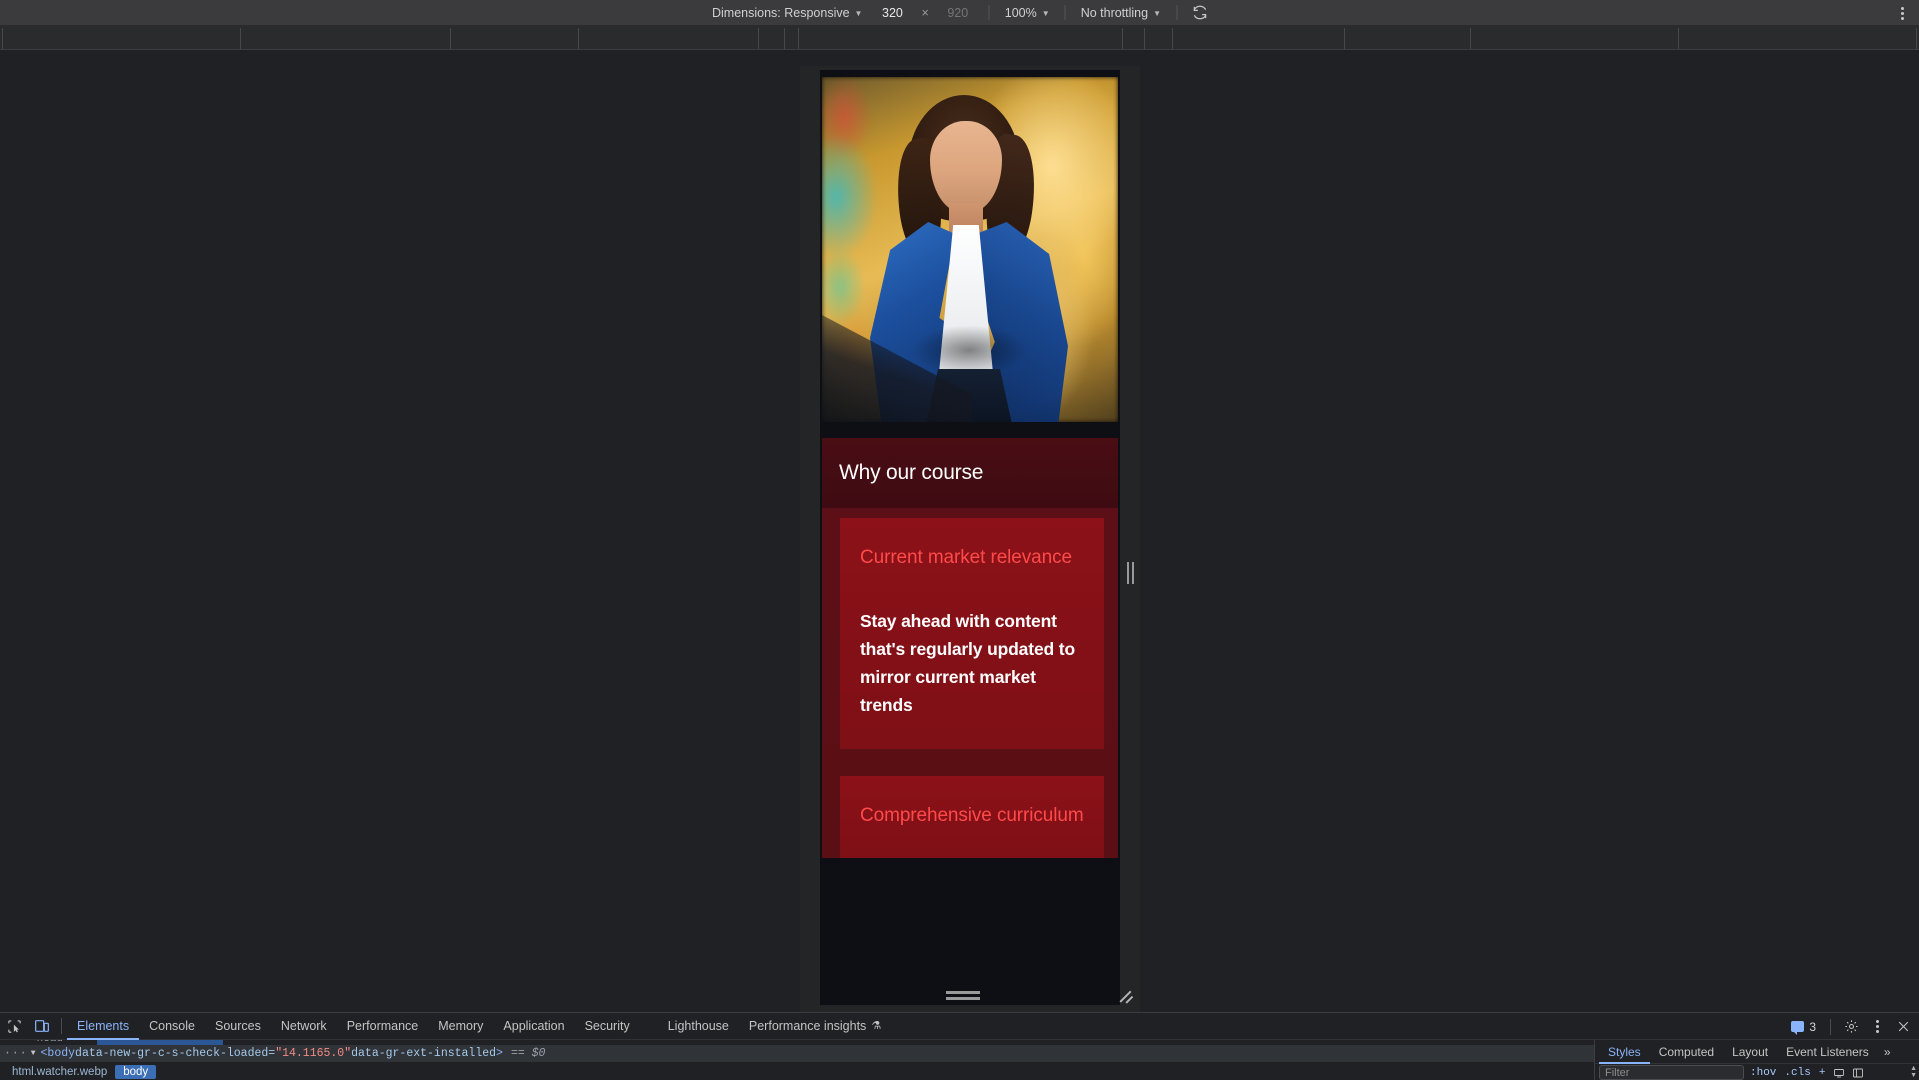  I want to click on dom-attr-2-name: data-gr-ext-installed, so click(424, 1053).